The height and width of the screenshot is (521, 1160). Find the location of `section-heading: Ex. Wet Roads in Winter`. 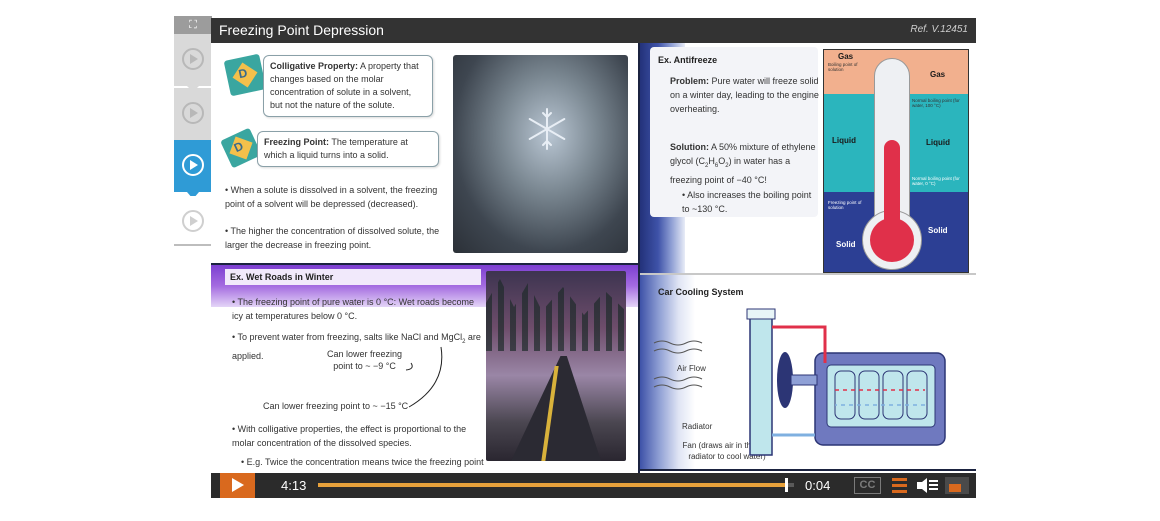

section-heading: Ex. Wet Roads in Winter is located at coordinates (282, 277).